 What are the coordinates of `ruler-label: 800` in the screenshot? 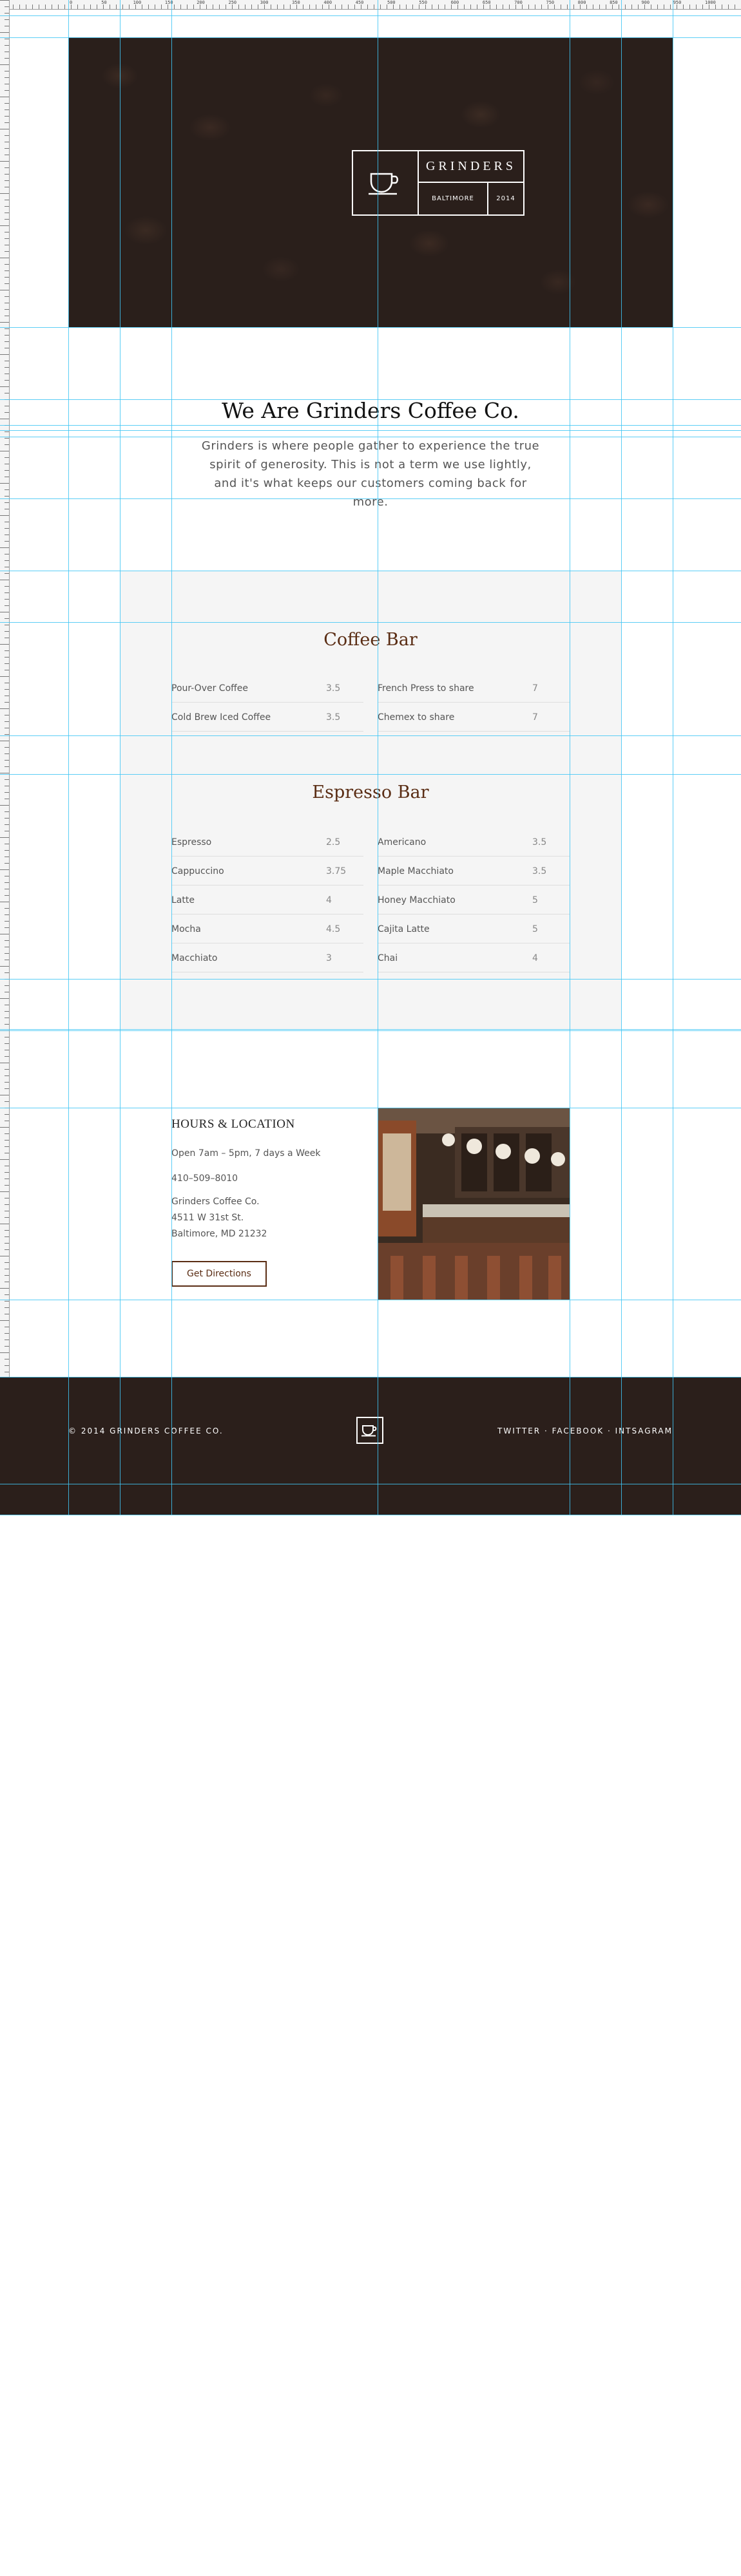 It's located at (581, 2).